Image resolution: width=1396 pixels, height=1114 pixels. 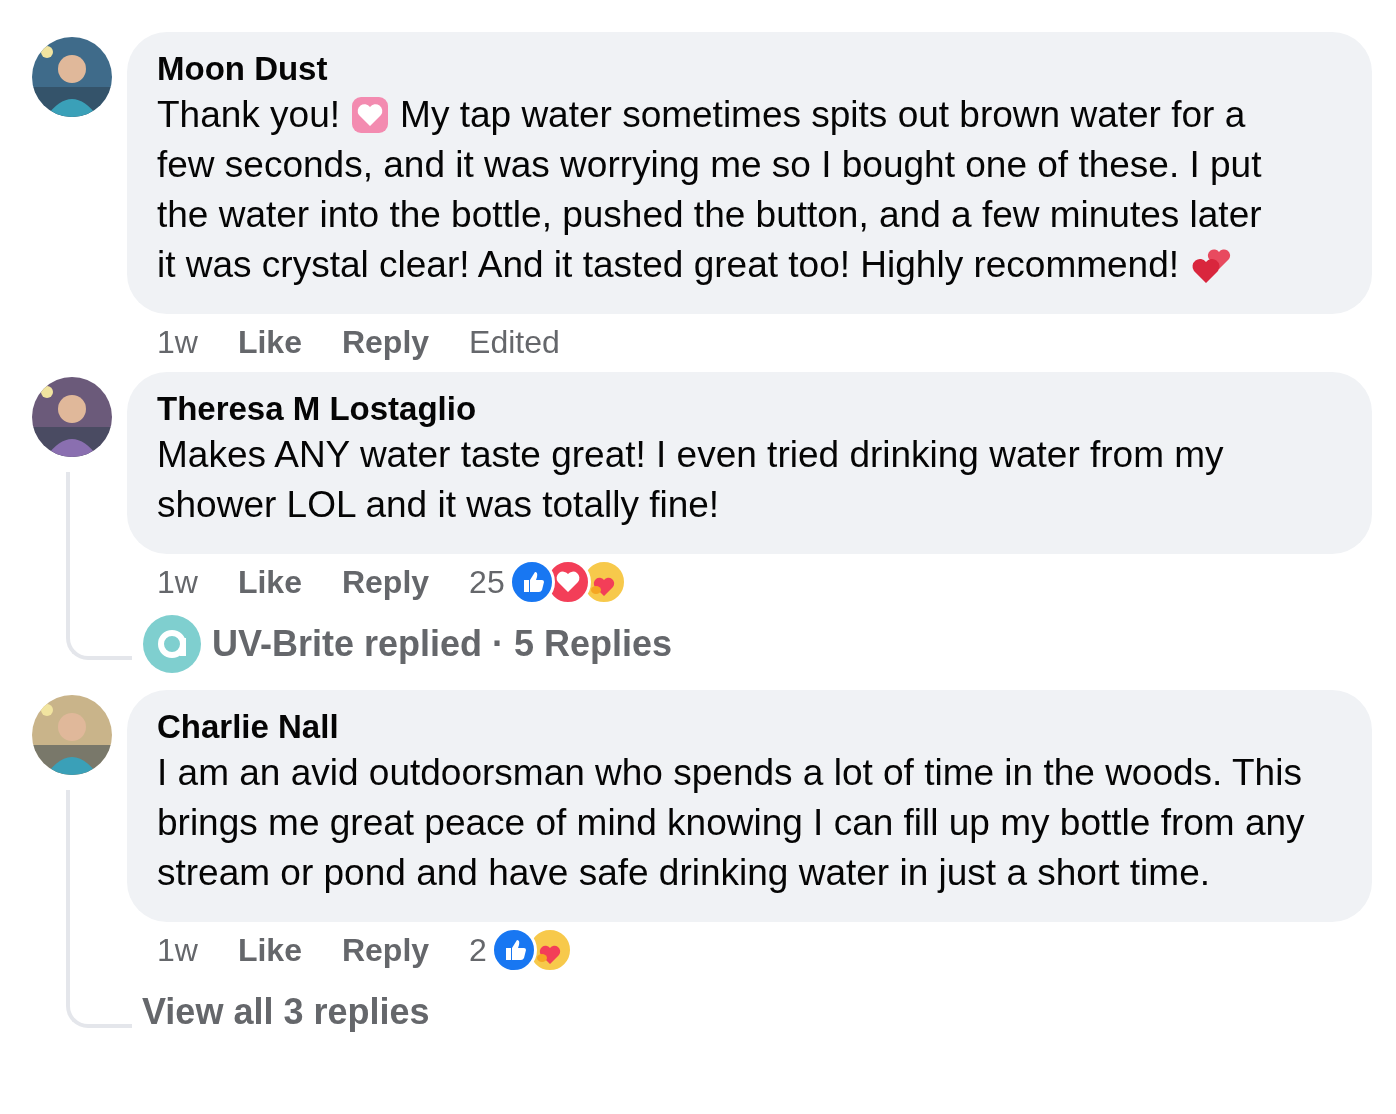 I want to click on comment-text: few seconds, and it was worrying me so I bought one of these. I put, so click(x=710, y=165).